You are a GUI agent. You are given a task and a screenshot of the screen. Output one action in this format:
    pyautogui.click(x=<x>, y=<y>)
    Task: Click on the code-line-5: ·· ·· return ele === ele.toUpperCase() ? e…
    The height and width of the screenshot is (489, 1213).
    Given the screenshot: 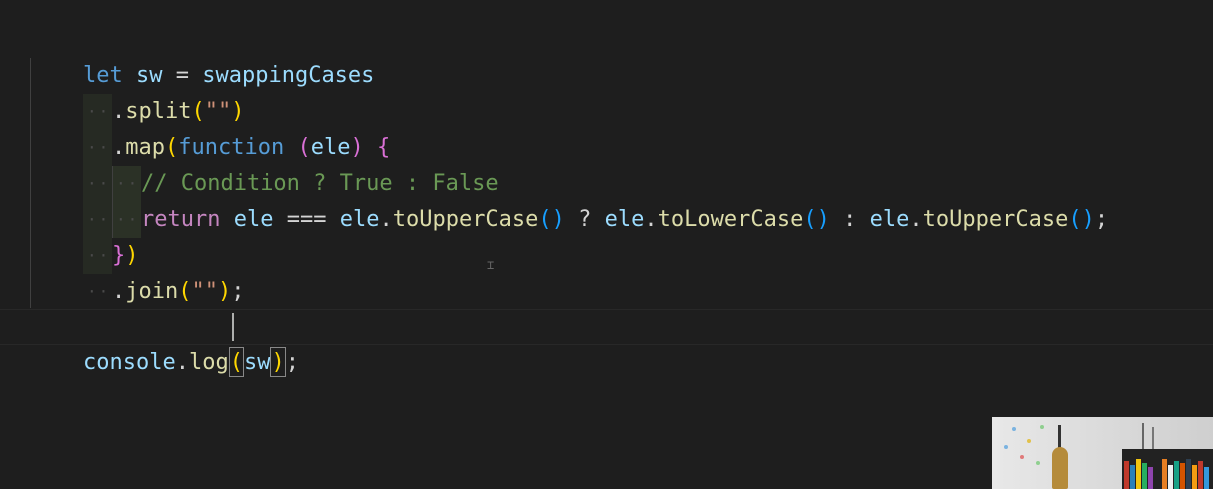 What is the action you would take?
    pyautogui.click(x=569, y=202)
    